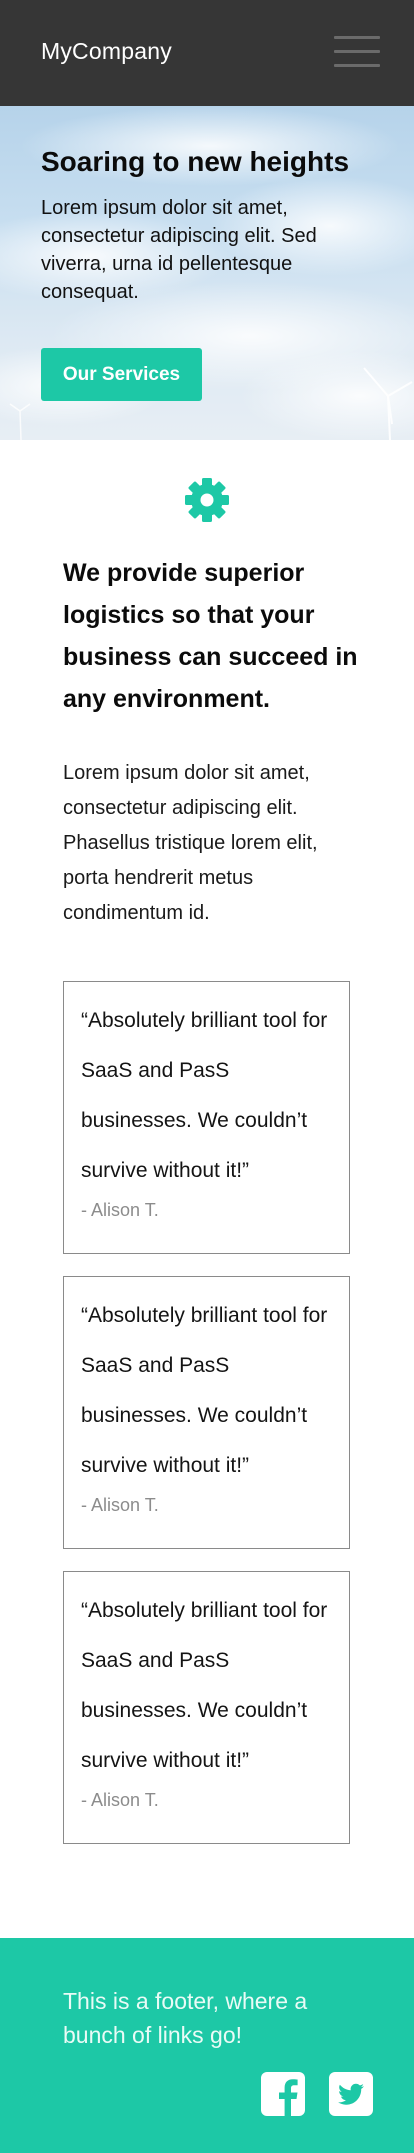  Describe the element at coordinates (121, 374) in the screenshot. I see `our-services-button: Our Services` at that location.